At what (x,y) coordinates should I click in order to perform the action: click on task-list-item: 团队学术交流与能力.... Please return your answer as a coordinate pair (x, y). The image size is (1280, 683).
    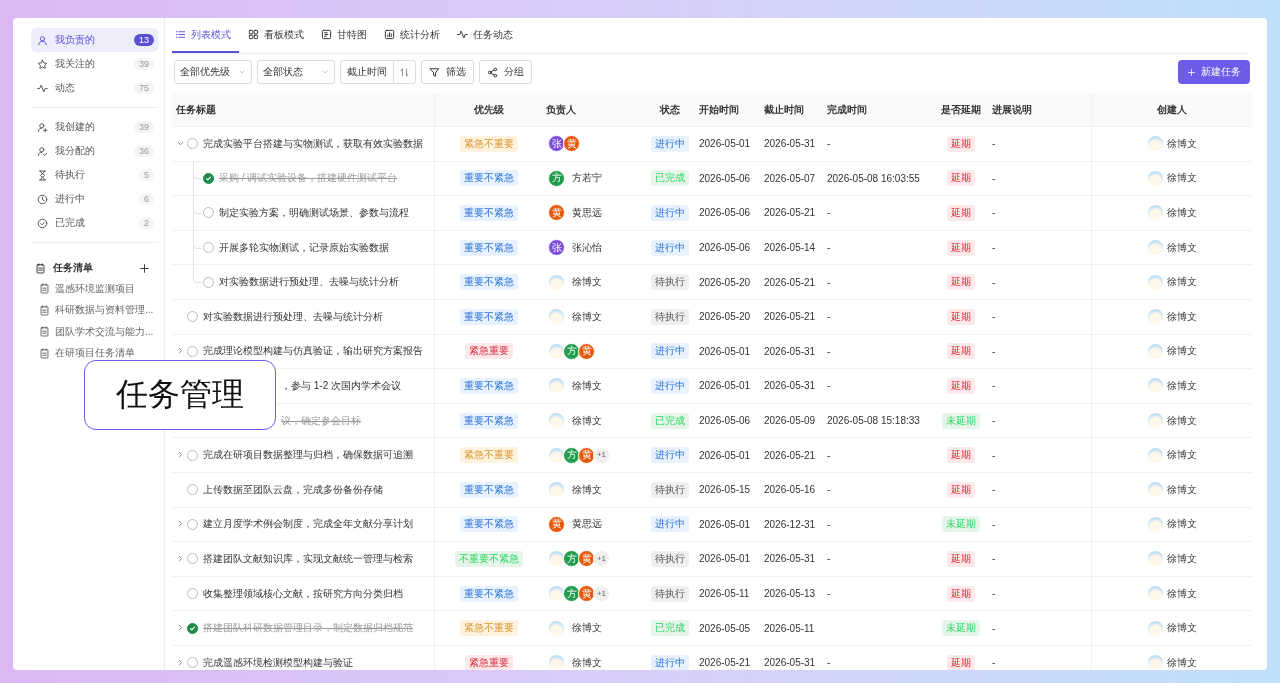
    Looking at the image, I should click on (94, 331).